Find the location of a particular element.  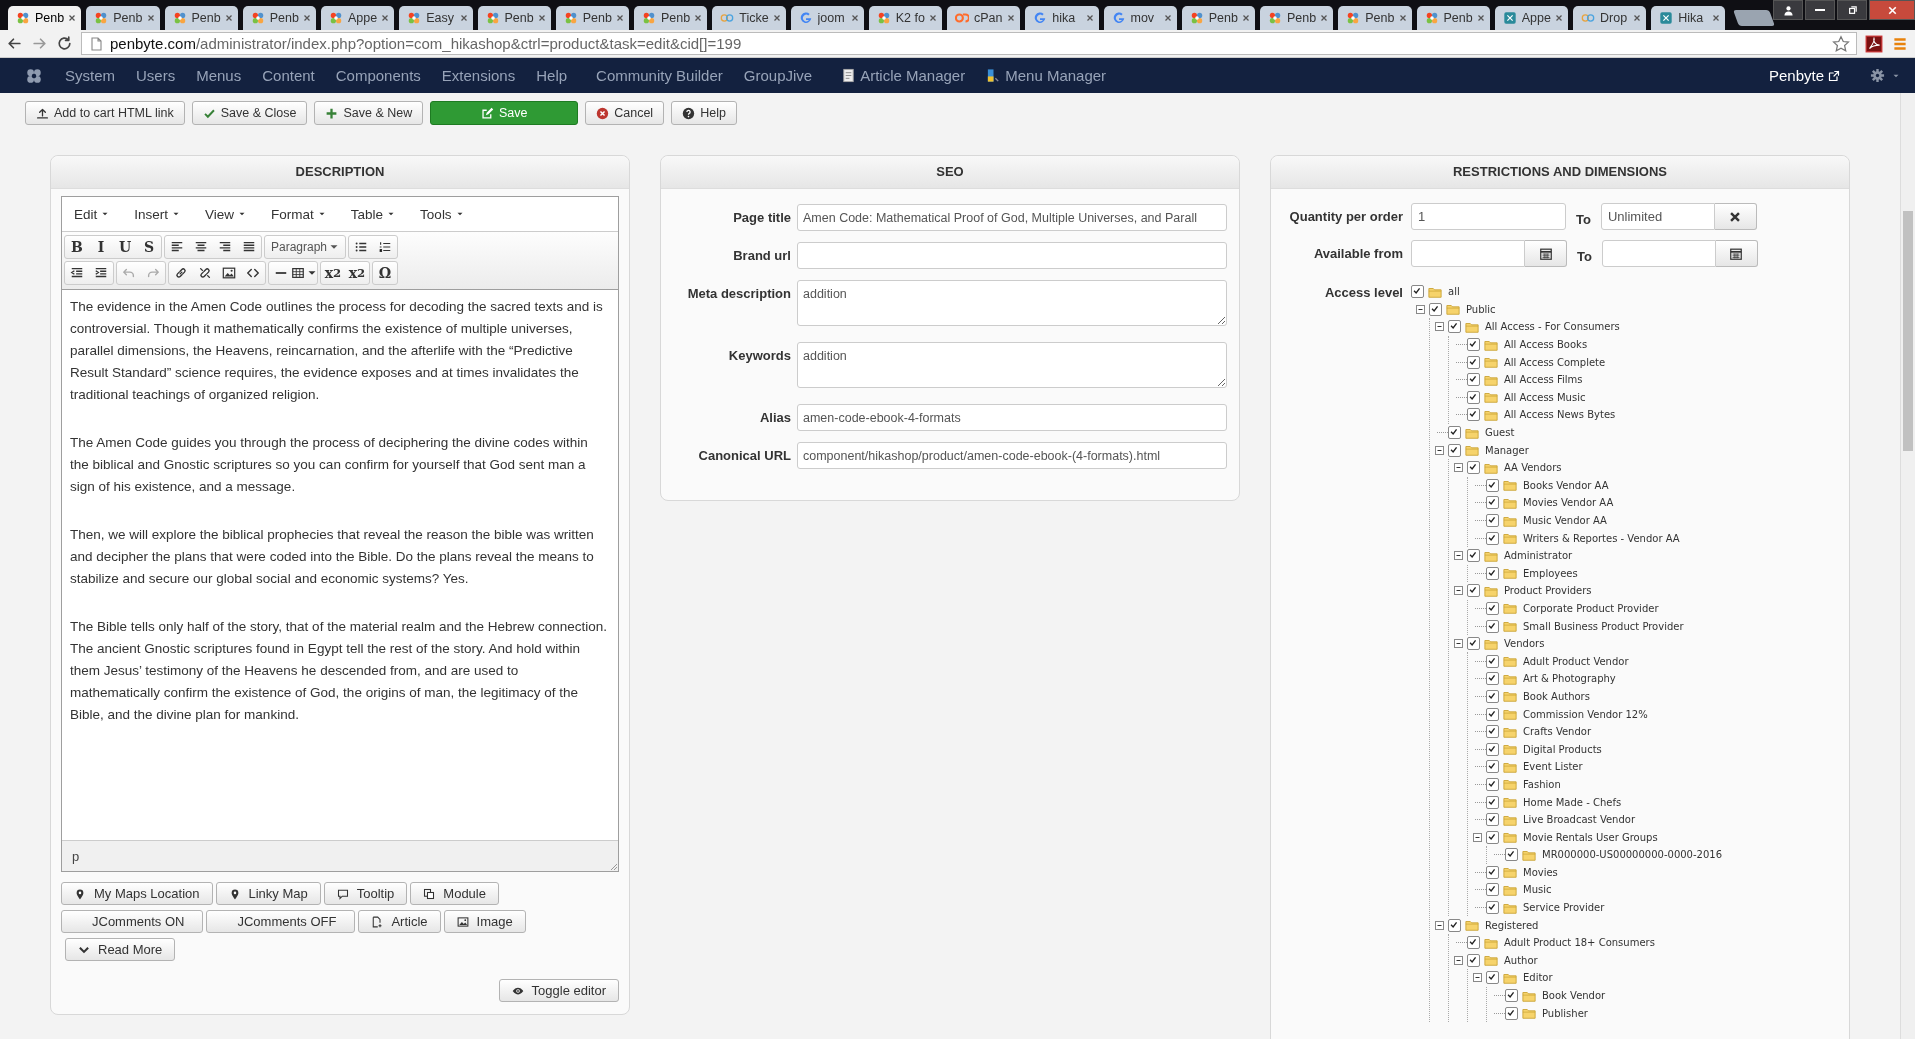

site-link: Penbyte is located at coordinates (1804, 75).